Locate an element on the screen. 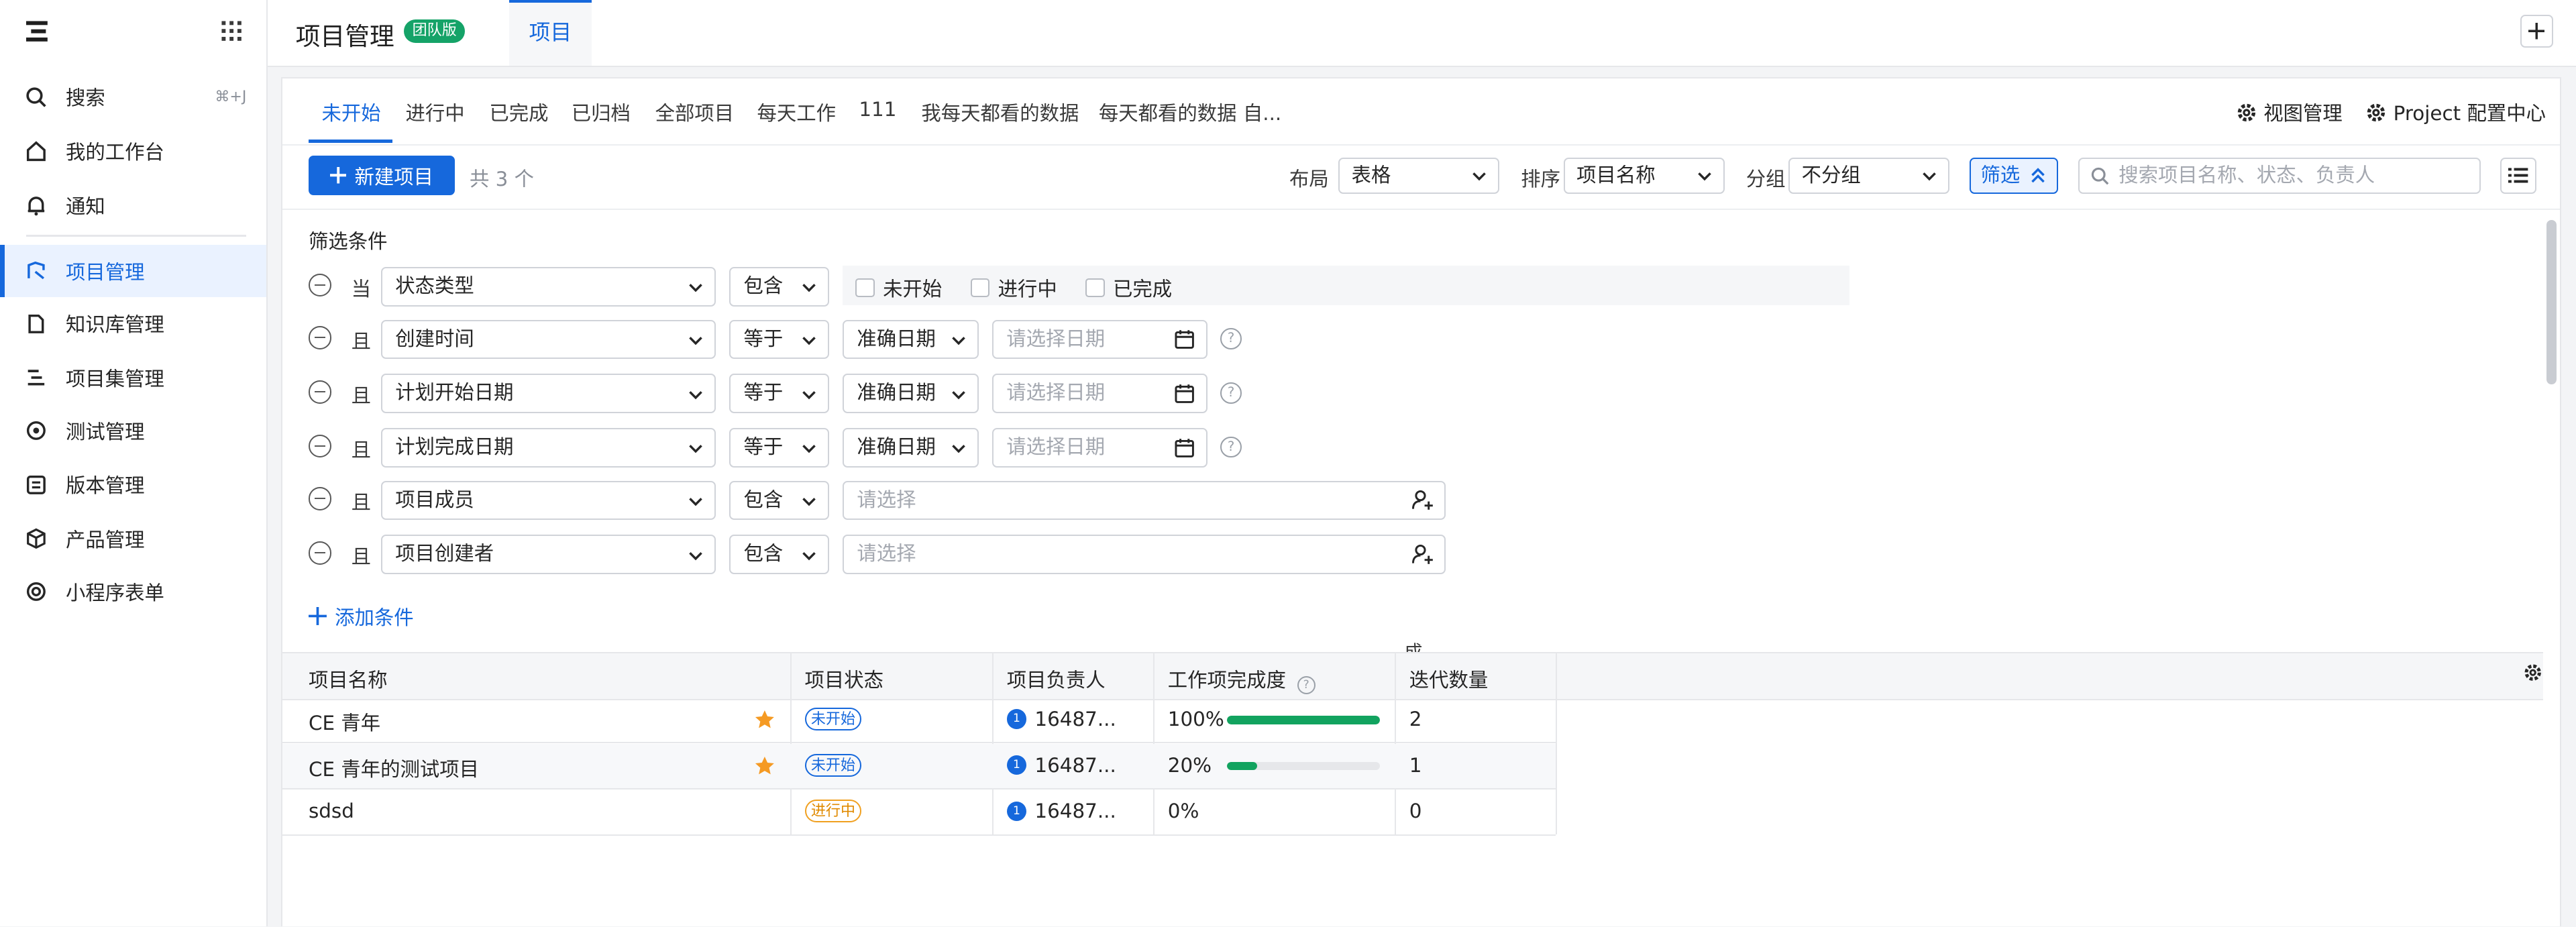  filter-operator-value: 等于 is located at coordinates (763, 447).